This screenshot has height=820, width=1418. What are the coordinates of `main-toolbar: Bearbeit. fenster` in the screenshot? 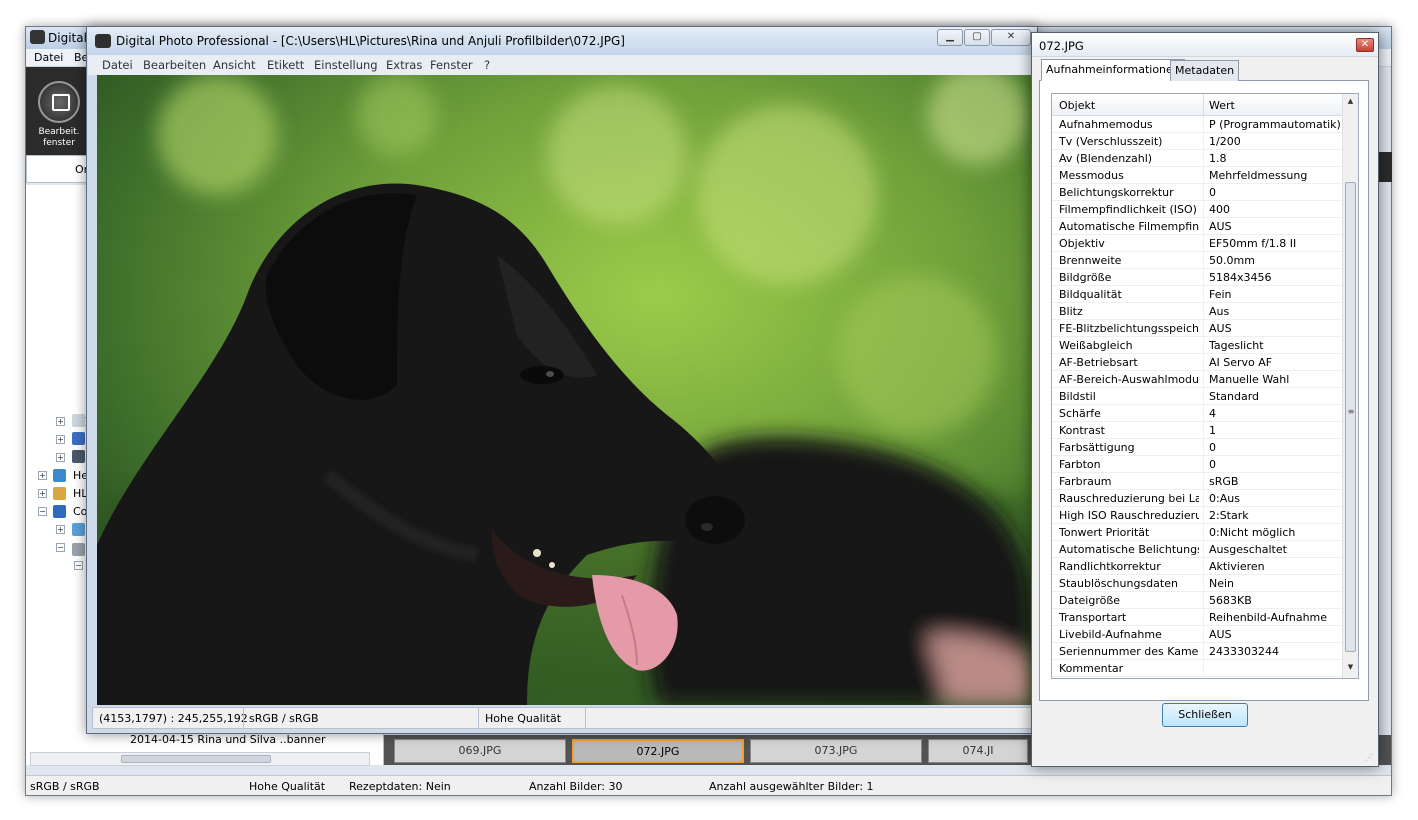 It's located at (59, 111).